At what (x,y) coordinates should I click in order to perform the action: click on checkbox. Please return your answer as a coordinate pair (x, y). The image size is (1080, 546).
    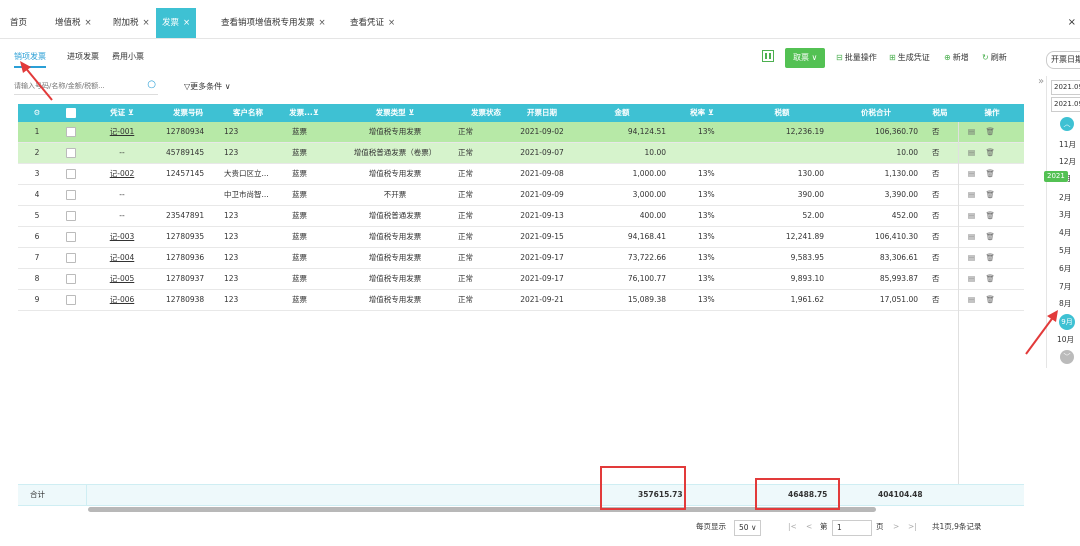
    Looking at the image, I should click on (71, 237).